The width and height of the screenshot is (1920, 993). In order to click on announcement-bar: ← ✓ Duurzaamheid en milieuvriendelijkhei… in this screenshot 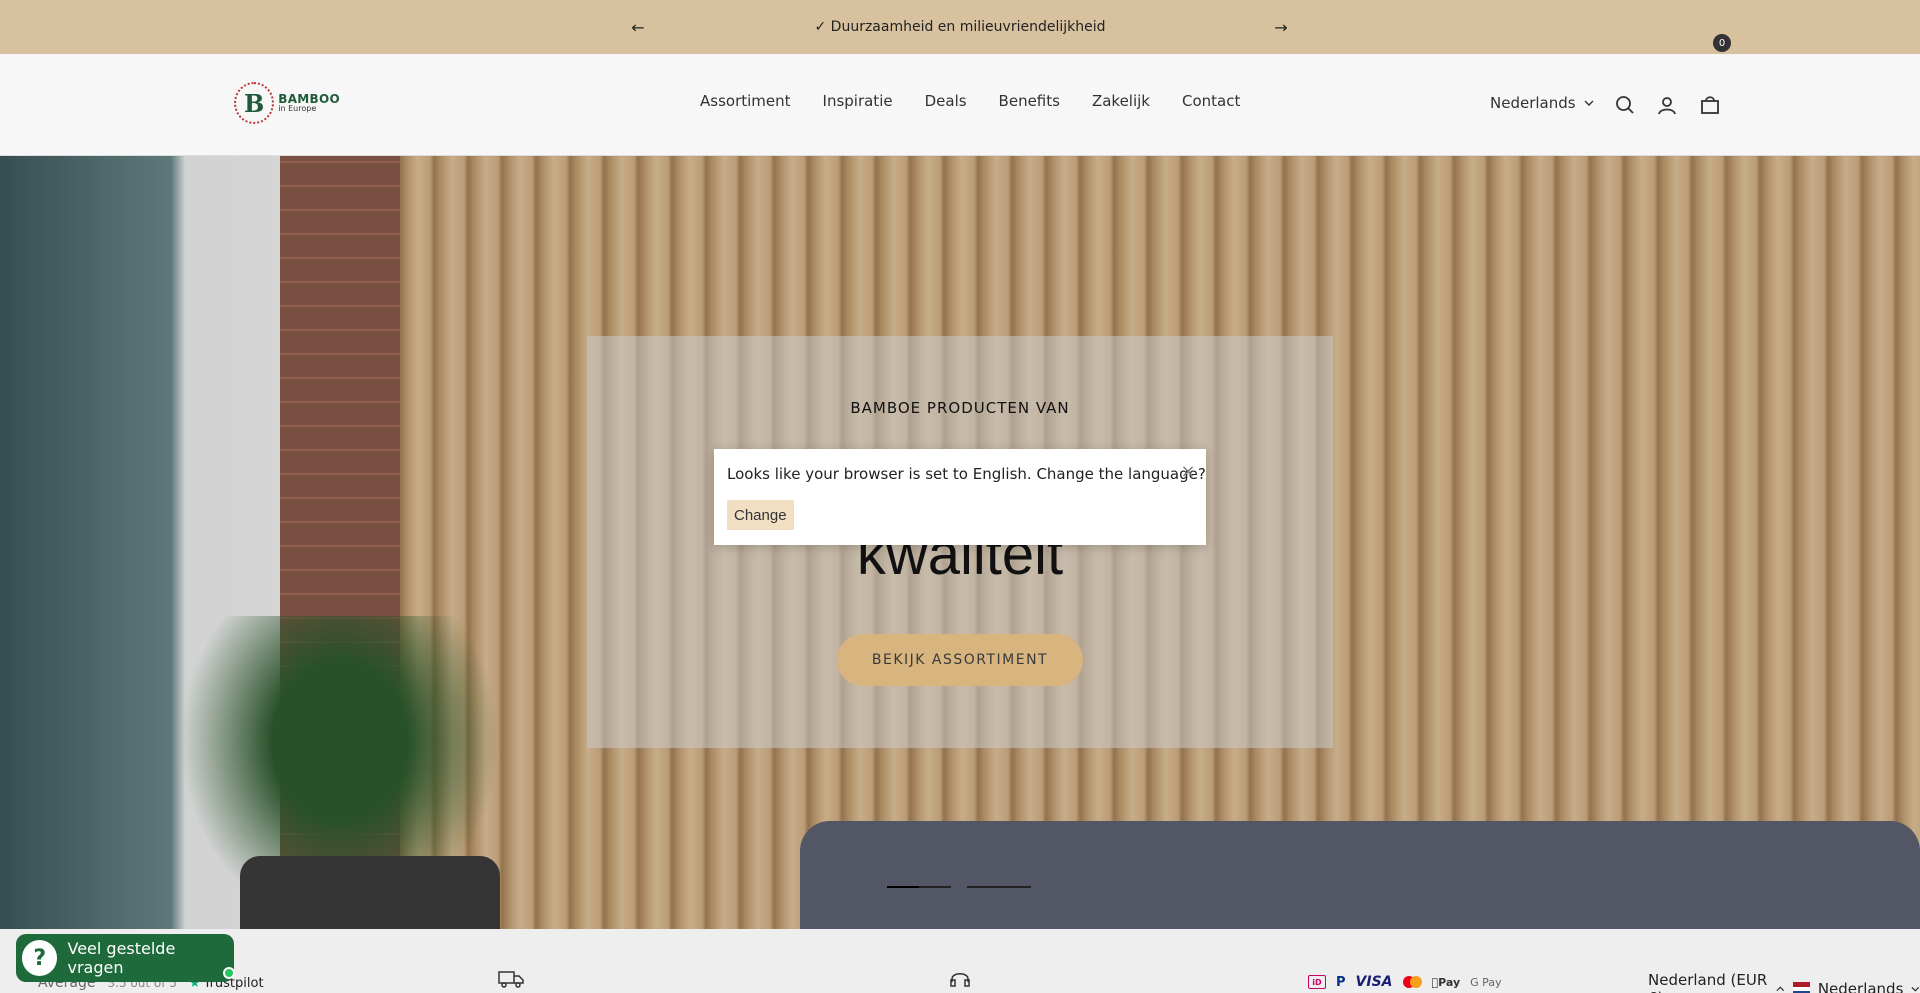, I will do `click(960, 27)`.